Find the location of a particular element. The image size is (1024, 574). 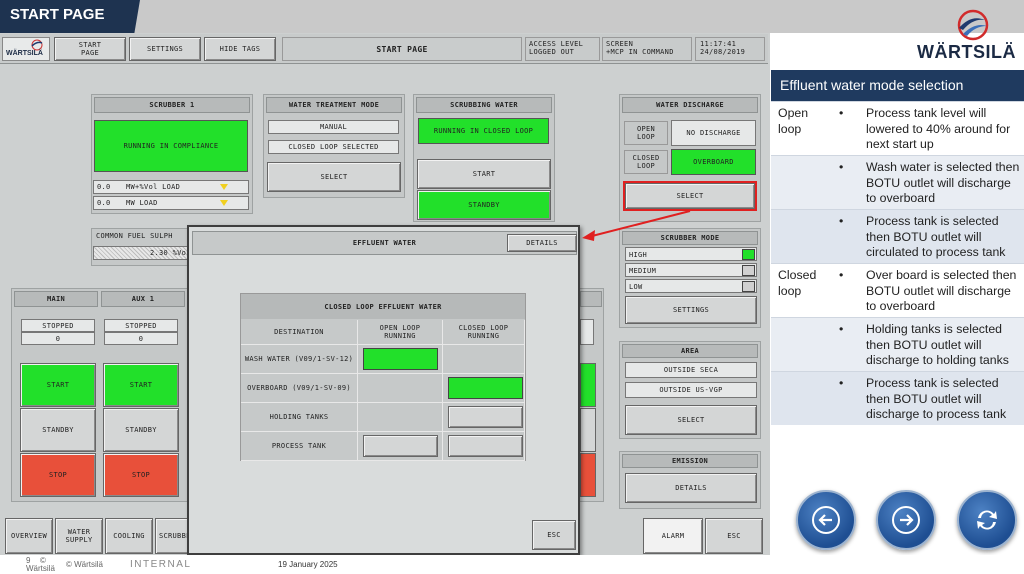

table-title: CLOSED LOOP EFFLUENT WATER is located at coordinates (383, 306).